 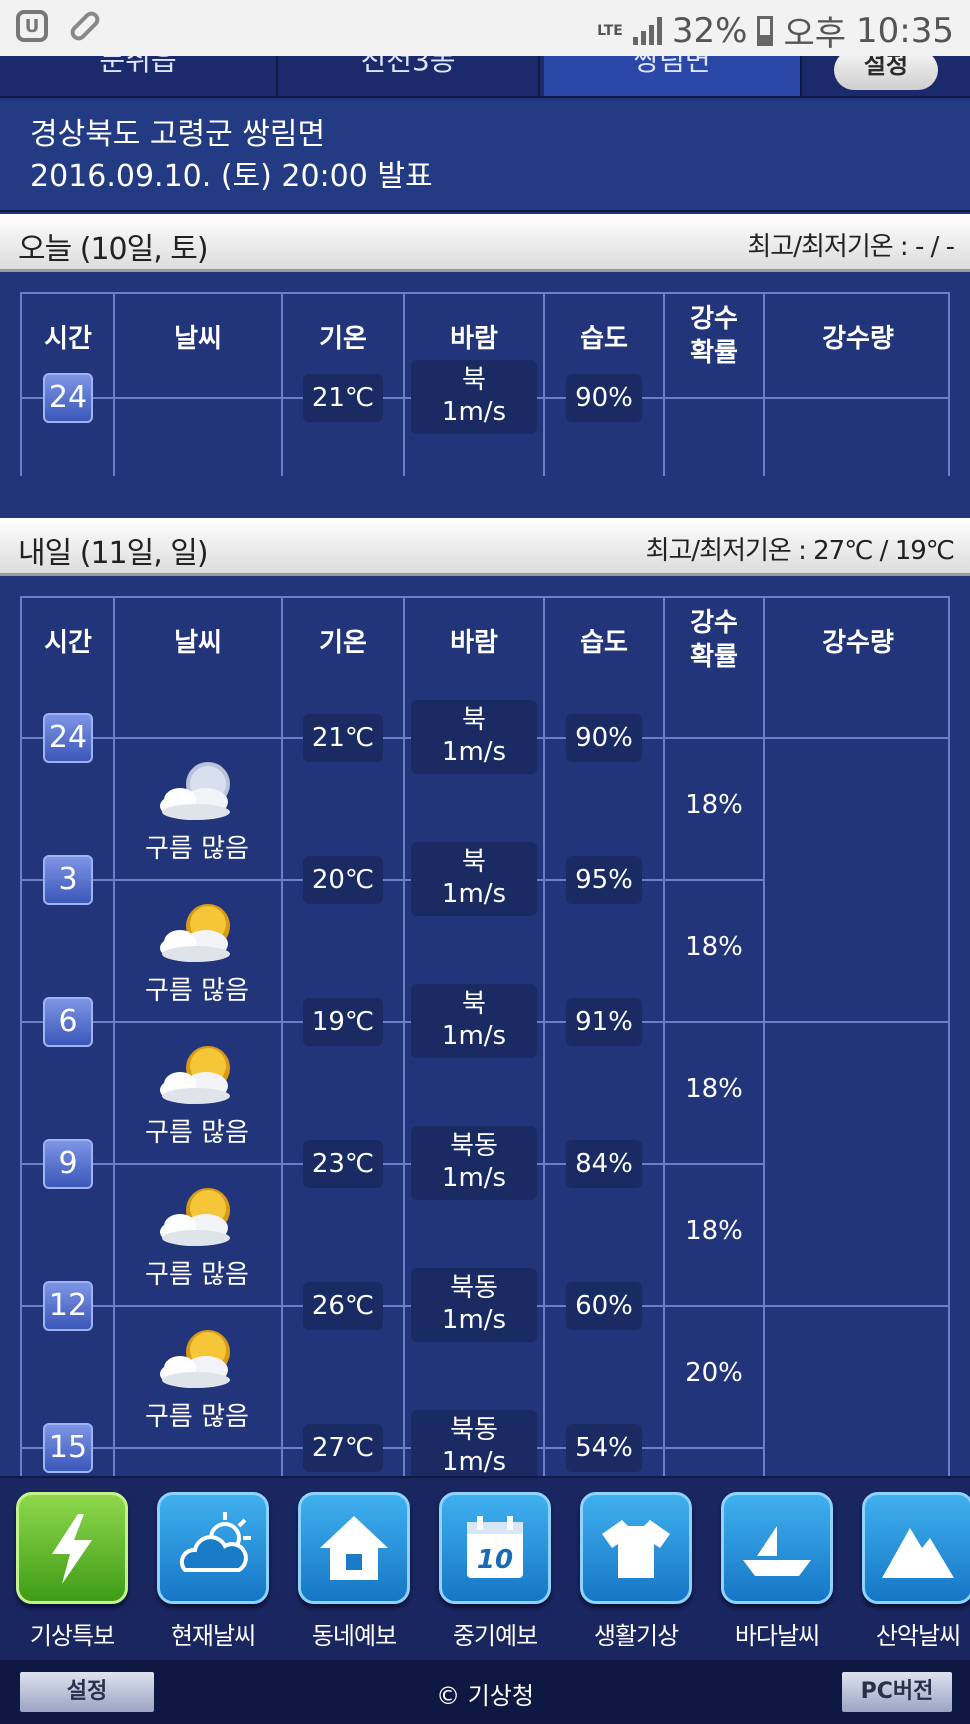 What do you see at coordinates (604, 1448) in the screenshot?
I see `humidity-value: 54%` at bounding box center [604, 1448].